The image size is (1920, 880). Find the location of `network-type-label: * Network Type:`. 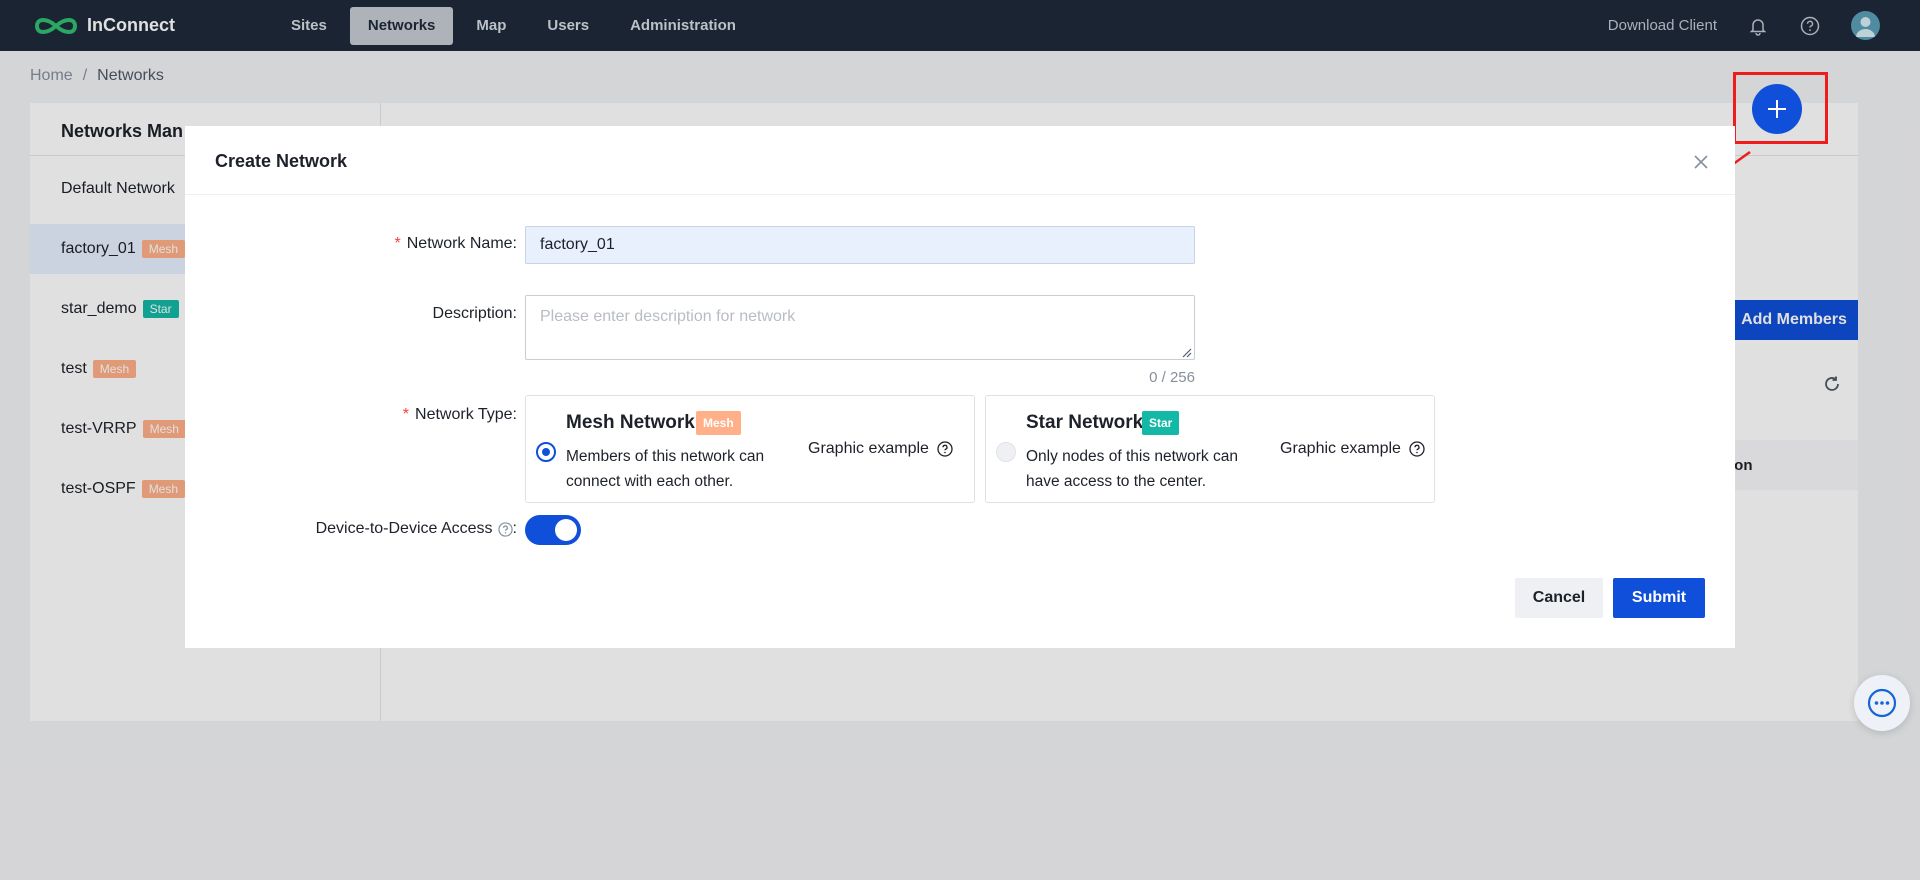

network-type-label: * Network Type: is located at coordinates (421, 415).